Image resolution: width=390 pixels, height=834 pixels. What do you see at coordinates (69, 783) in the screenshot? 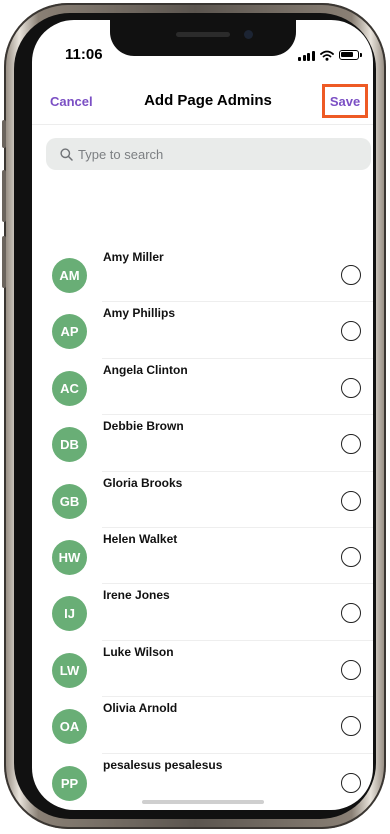
I see `avatar: PP` at bounding box center [69, 783].